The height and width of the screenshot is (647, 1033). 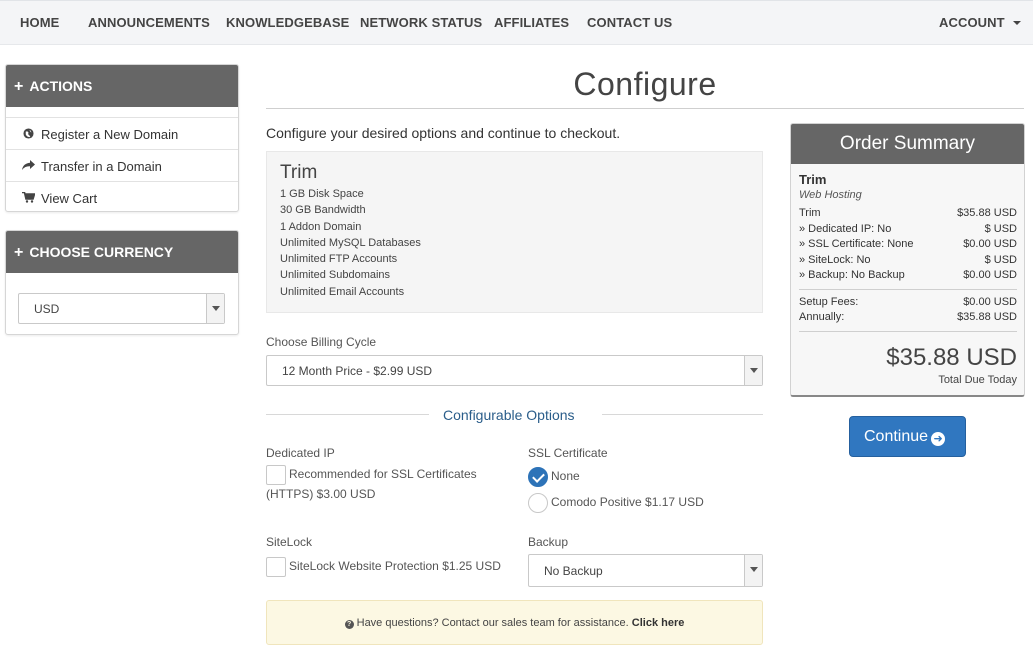 What do you see at coordinates (845, 228) in the screenshot?
I see `summary-line-label: » Dedicated IP: No` at bounding box center [845, 228].